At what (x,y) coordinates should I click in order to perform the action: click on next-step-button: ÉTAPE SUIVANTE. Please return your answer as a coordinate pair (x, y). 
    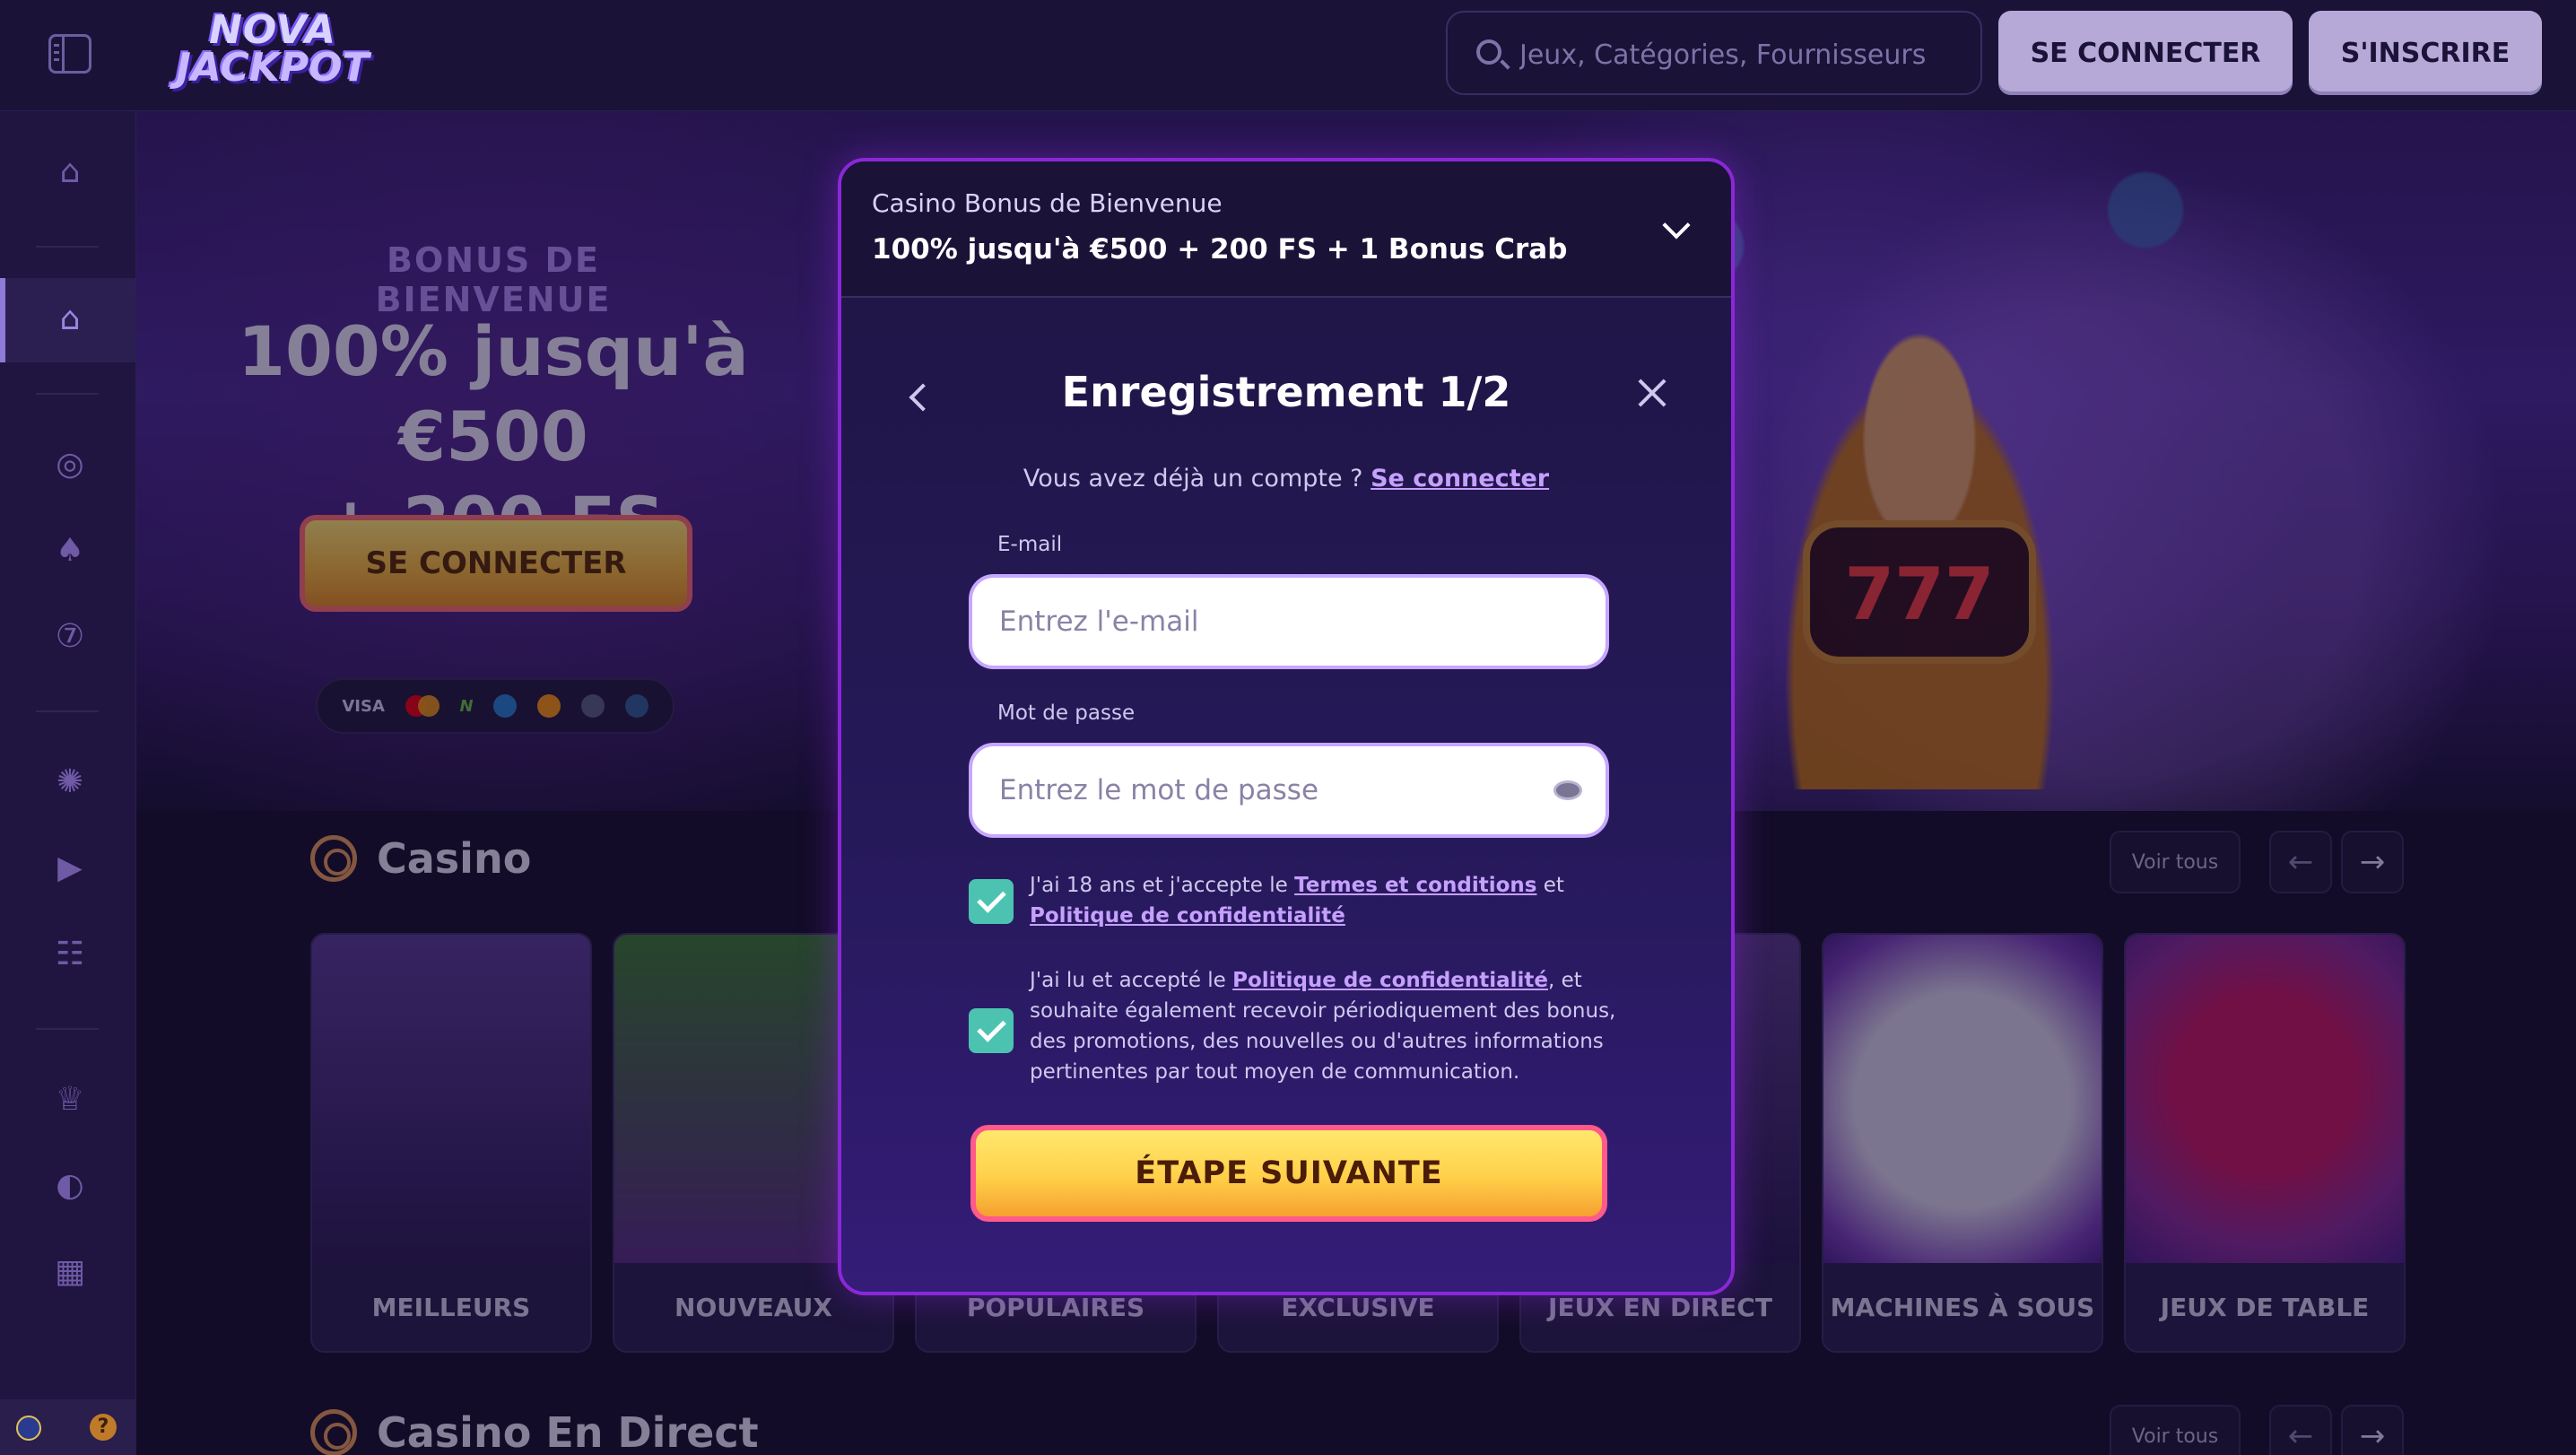
    Looking at the image, I should click on (1288, 1173).